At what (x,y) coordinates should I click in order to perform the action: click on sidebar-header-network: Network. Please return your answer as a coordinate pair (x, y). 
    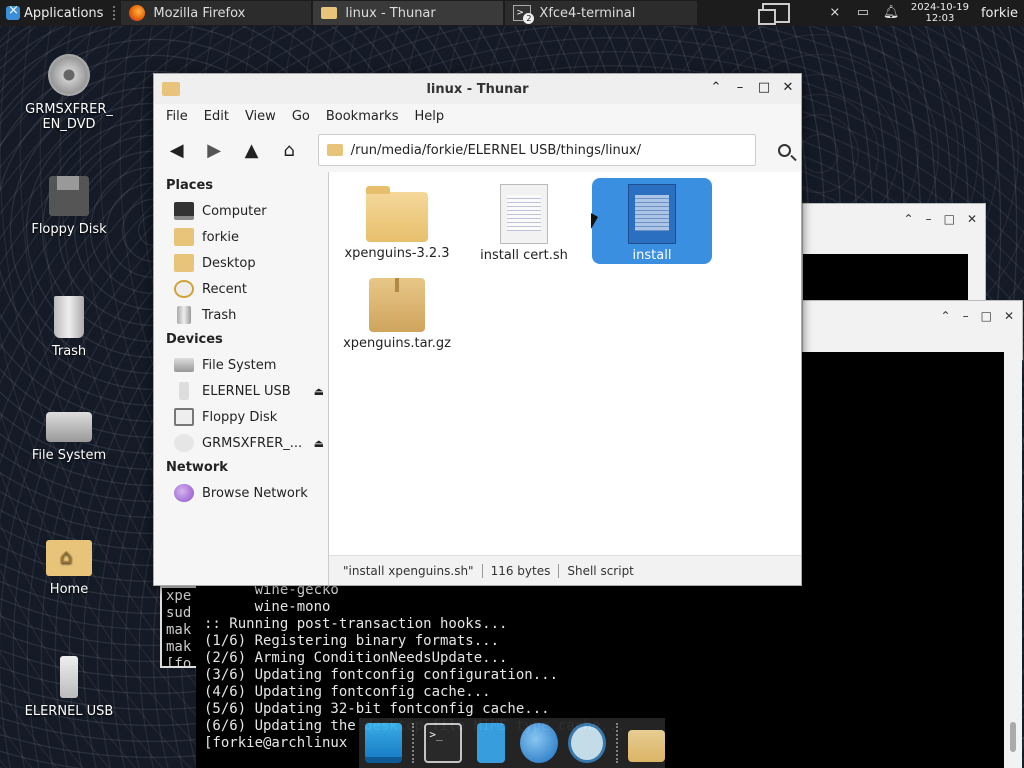
    Looking at the image, I should click on (197, 467).